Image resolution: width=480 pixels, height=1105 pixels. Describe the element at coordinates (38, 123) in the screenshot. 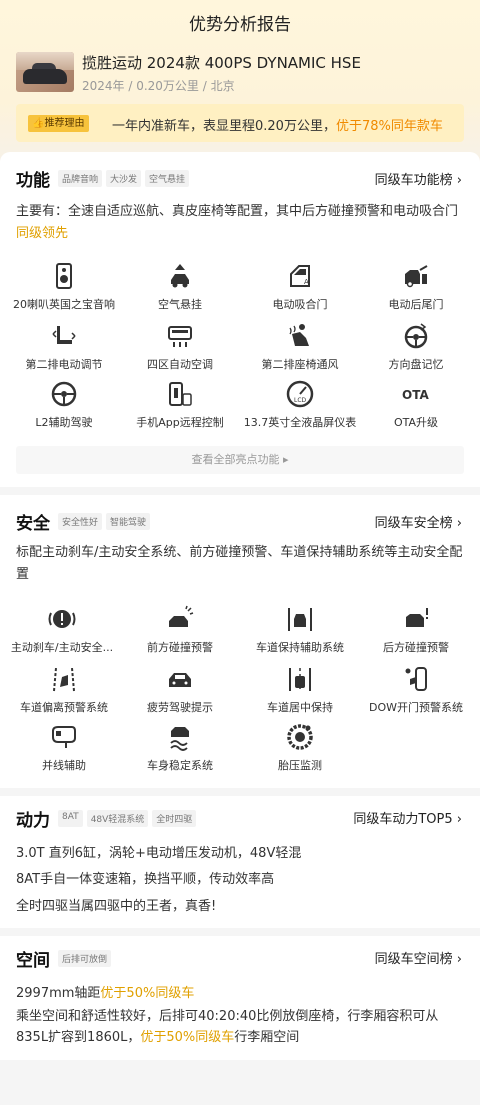

I see `thumbs-up-icon: 👍` at that location.